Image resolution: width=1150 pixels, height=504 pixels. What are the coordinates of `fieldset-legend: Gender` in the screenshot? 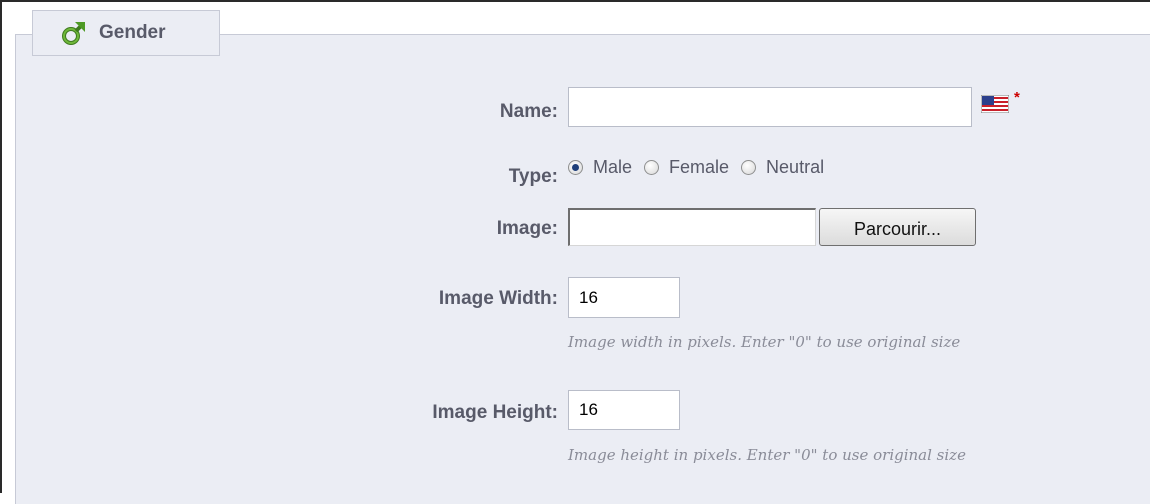 It's located at (126, 33).